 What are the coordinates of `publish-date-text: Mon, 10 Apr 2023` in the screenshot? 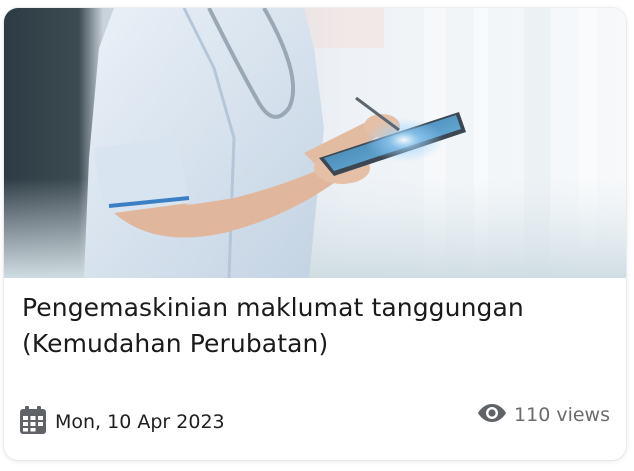 It's located at (140, 422).